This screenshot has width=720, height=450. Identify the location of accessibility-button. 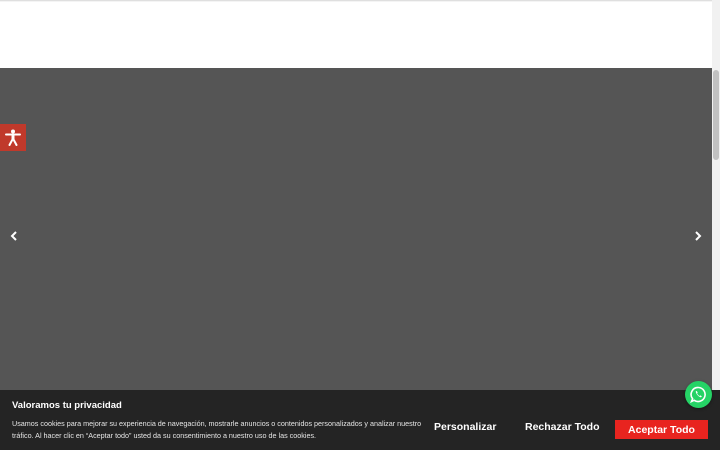
(13, 137).